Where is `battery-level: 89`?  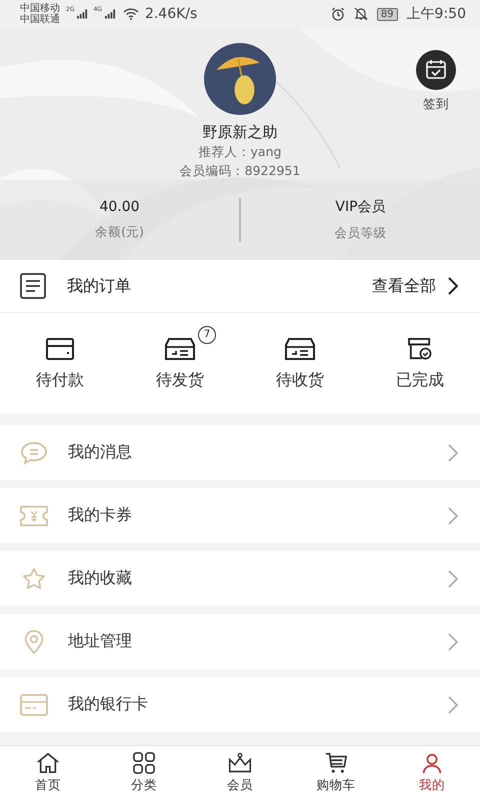 battery-level: 89 is located at coordinates (387, 14).